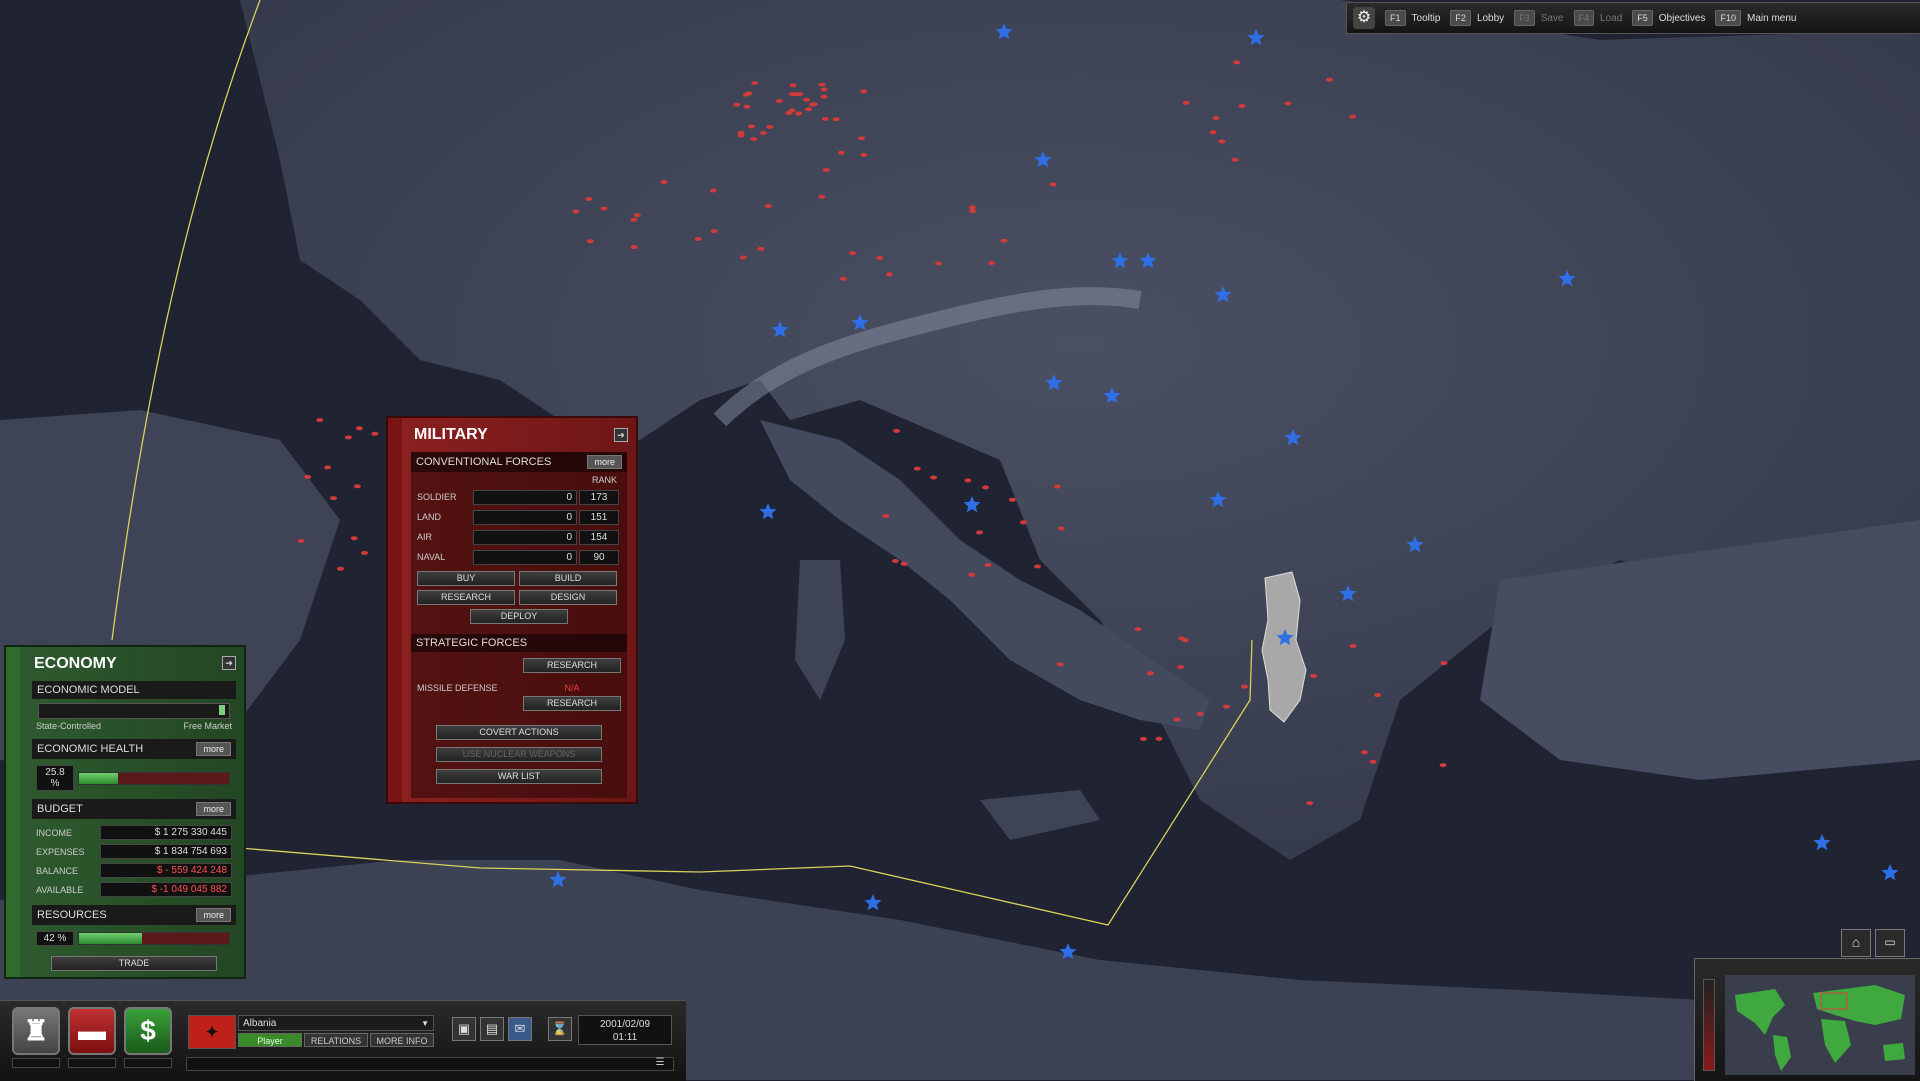 This screenshot has width=1920, height=1081. Describe the element at coordinates (36, 1031) in the screenshot. I see `politics-button: ♜` at that location.